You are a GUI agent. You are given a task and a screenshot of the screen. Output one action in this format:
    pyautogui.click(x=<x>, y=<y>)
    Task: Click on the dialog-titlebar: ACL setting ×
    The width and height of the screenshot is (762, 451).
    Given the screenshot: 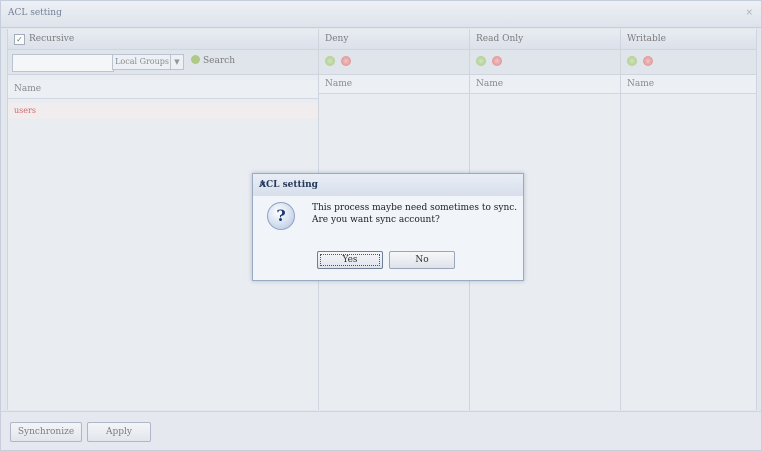 What is the action you would take?
    pyautogui.click(x=388, y=185)
    